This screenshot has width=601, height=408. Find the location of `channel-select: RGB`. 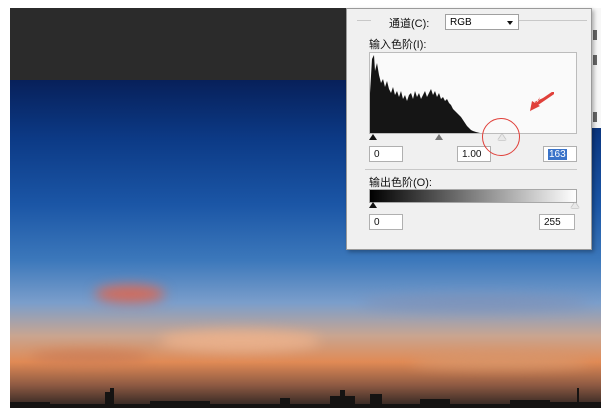

channel-select: RGB is located at coordinates (482, 22).